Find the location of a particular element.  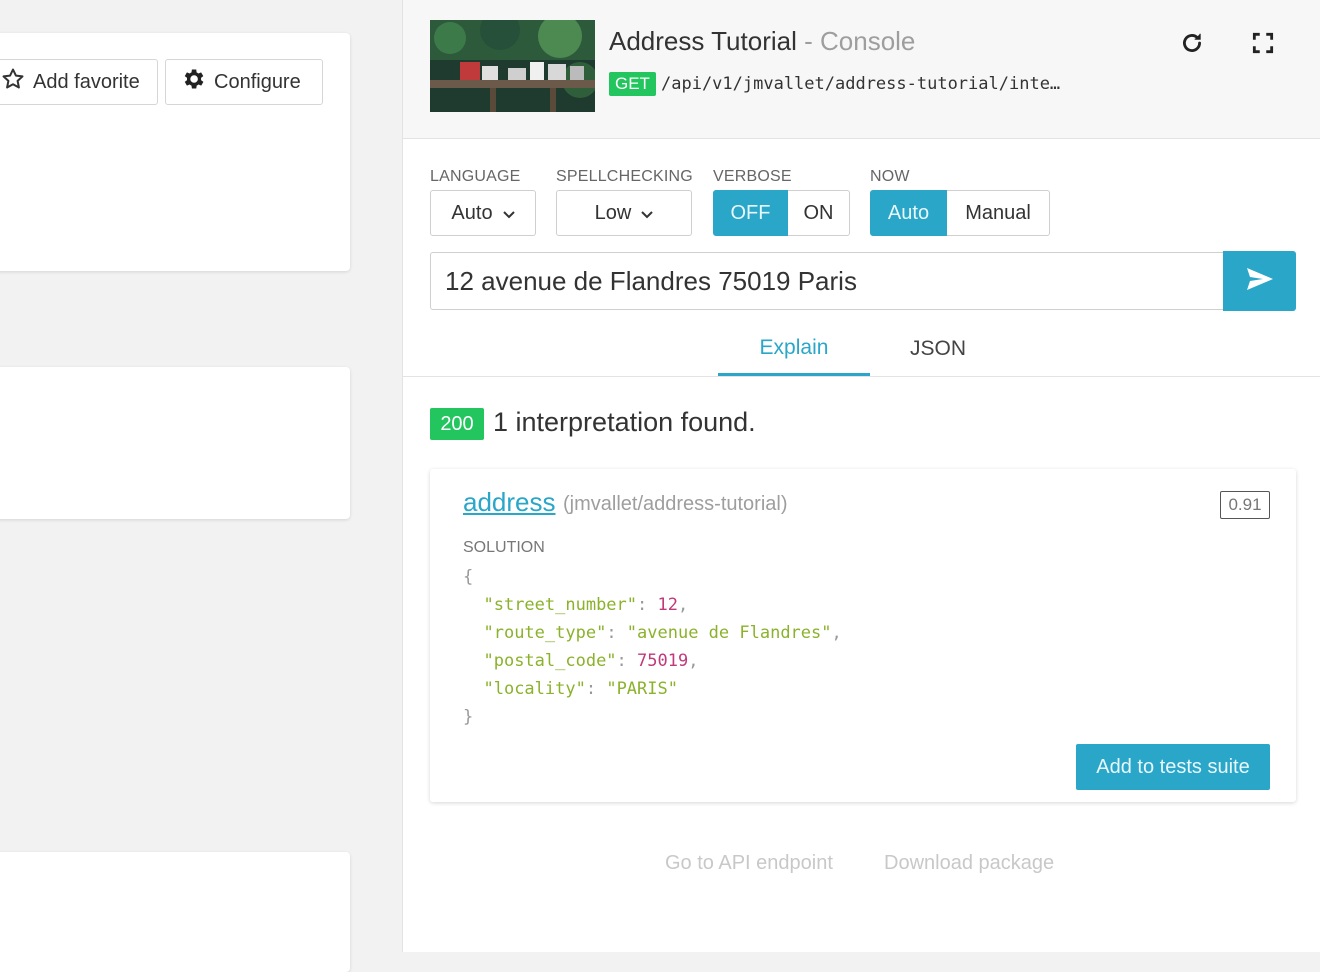

add-to-tests-button: Add to tests suite is located at coordinates (1173, 767).